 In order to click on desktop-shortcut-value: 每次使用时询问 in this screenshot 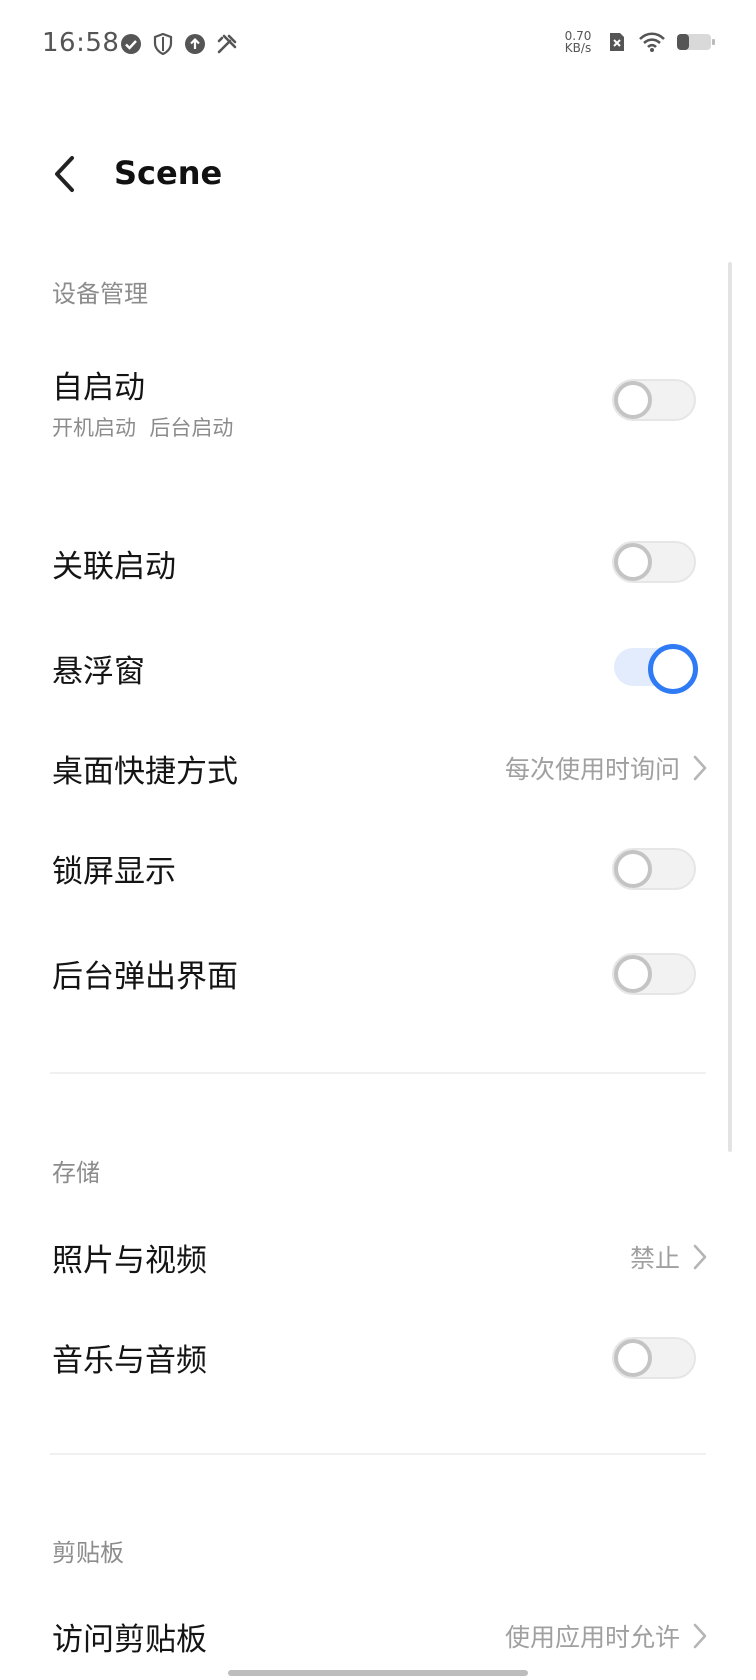, I will do `click(592, 769)`.